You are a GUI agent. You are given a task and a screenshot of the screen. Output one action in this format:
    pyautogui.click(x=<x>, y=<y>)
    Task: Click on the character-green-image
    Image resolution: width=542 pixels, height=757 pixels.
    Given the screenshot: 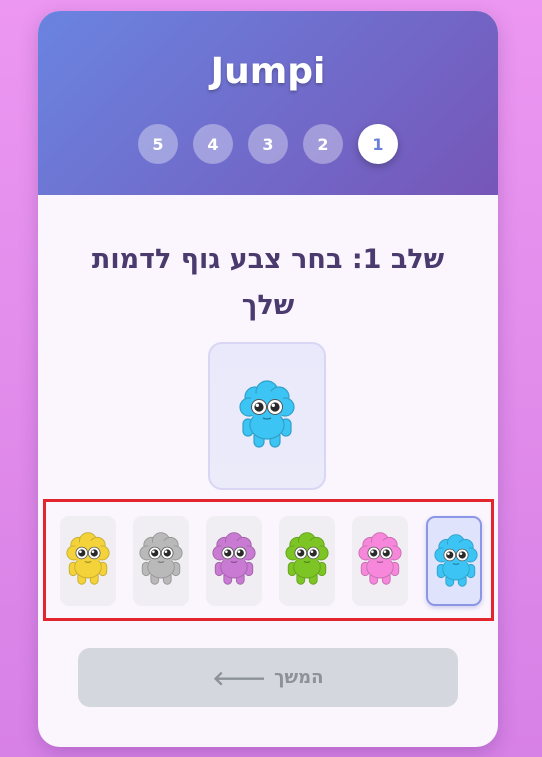 What is the action you would take?
    pyautogui.click(x=307, y=558)
    